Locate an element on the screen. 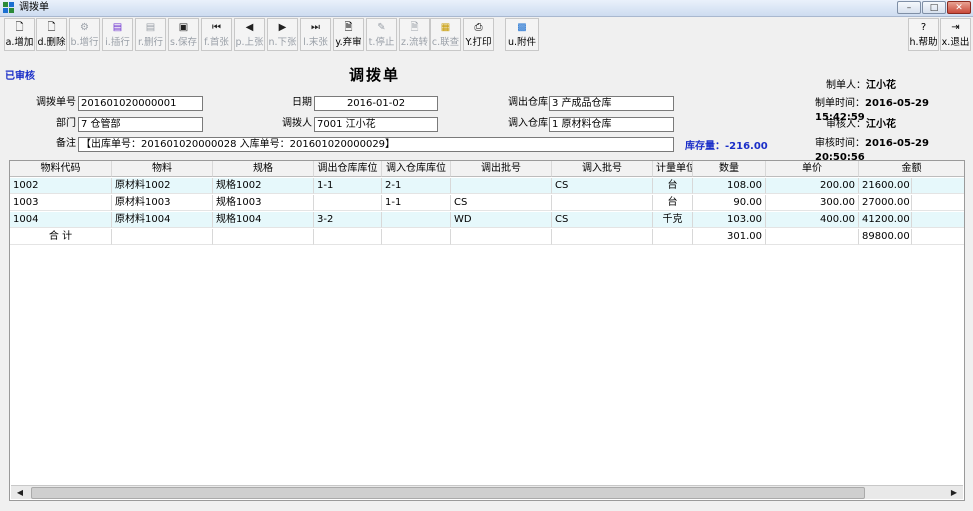  exit-button: ⇥ x.退出 is located at coordinates (955, 34).